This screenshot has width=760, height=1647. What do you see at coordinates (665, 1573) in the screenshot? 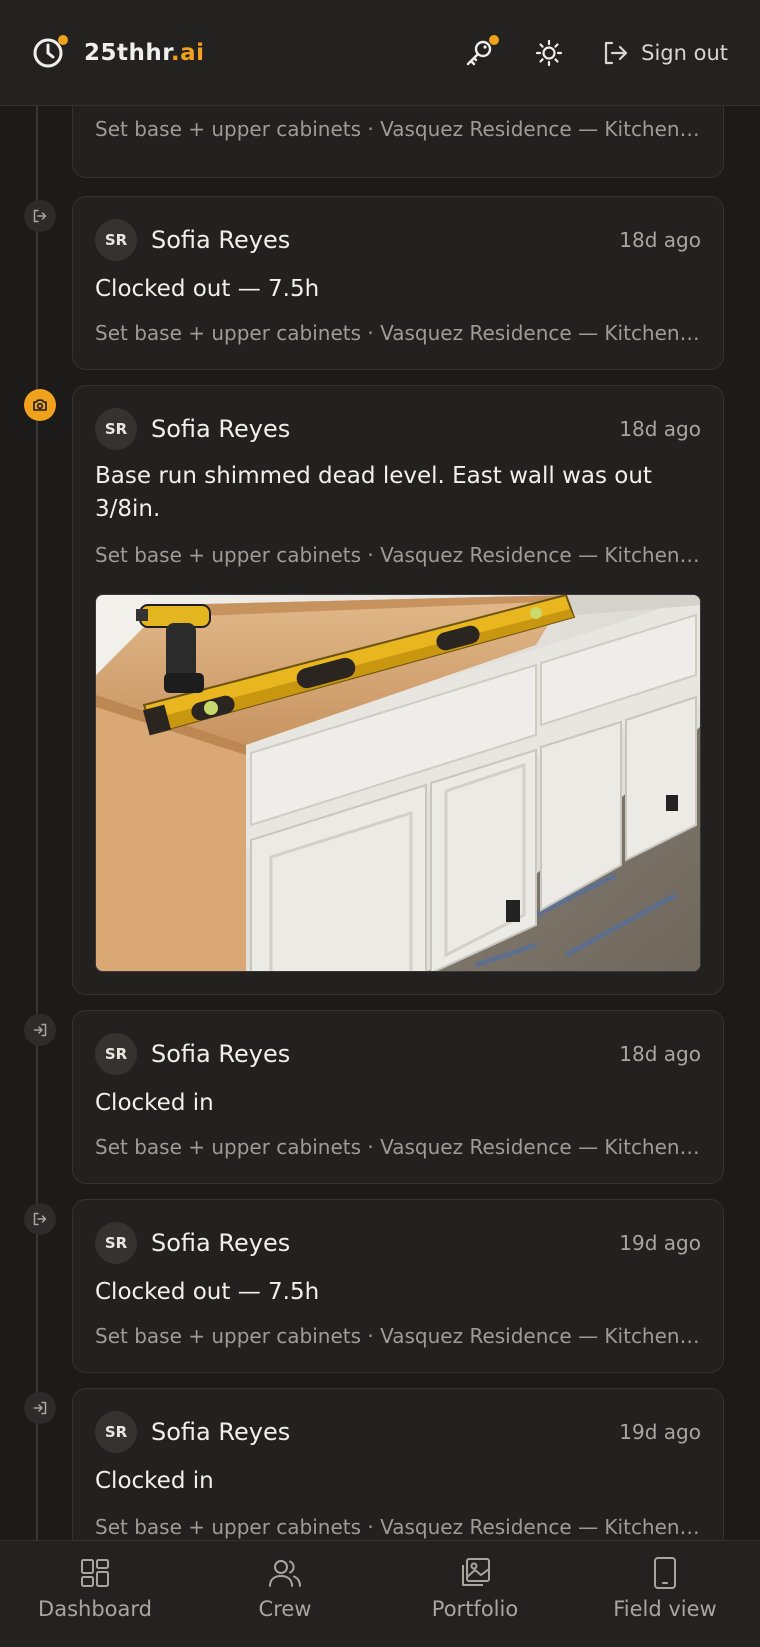
I see `phone-icon` at bounding box center [665, 1573].